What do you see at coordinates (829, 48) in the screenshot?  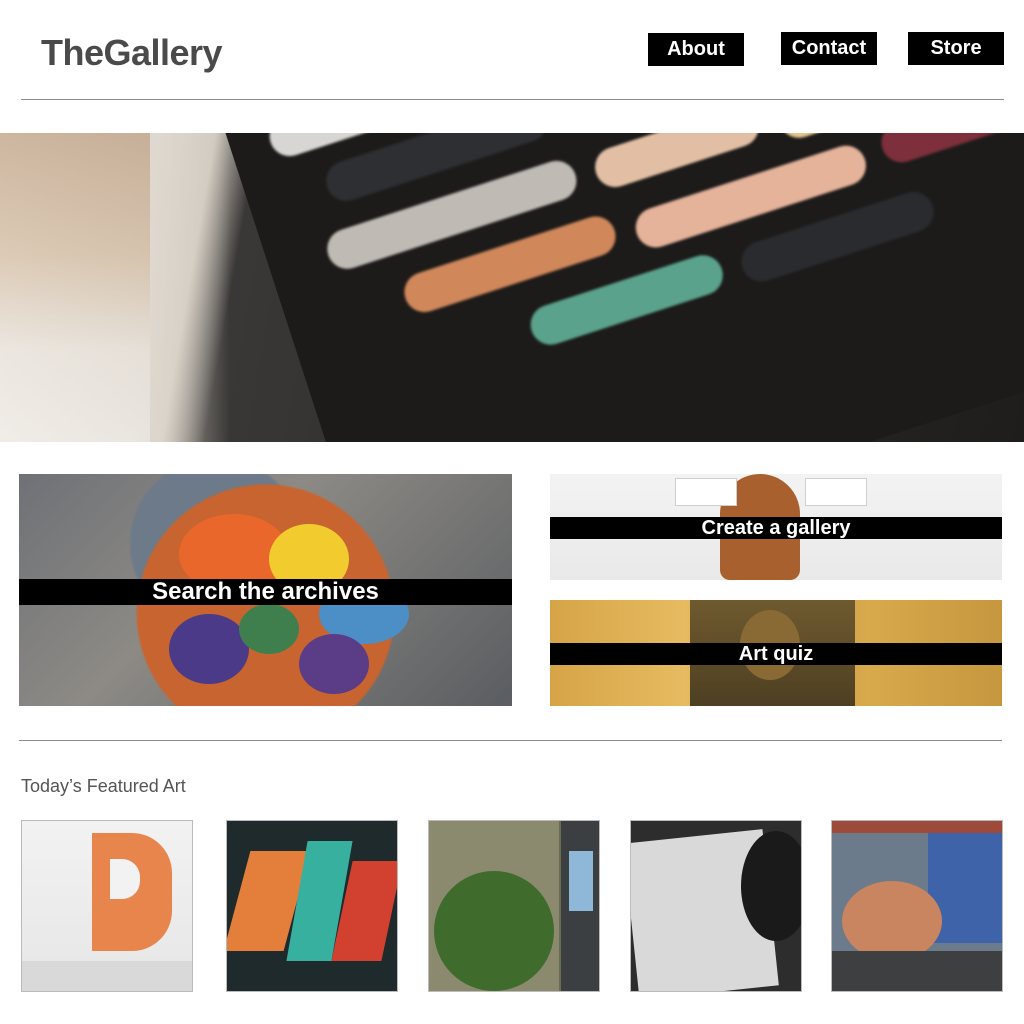 I see `nav-contact-button: Contact` at bounding box center [829, 48].